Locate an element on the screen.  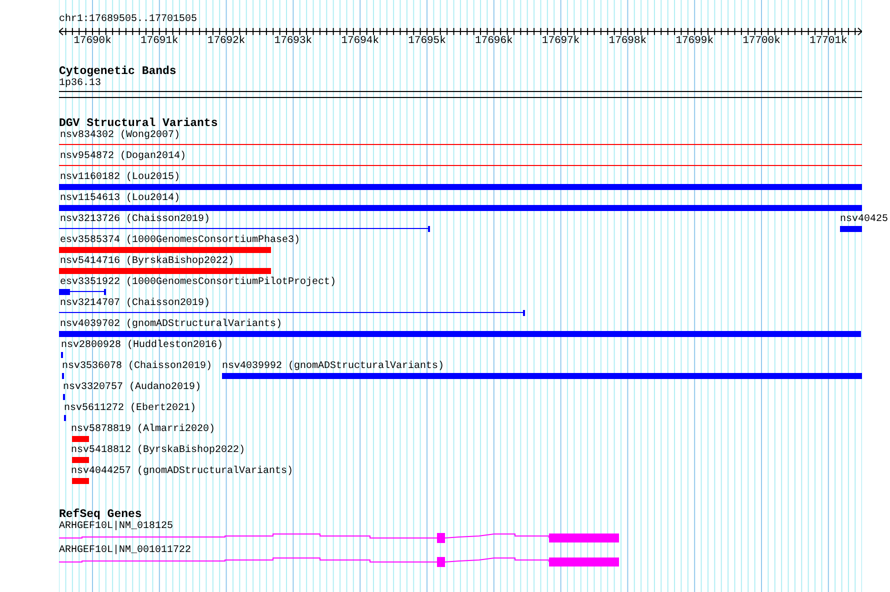
track-title: RefSeq Genes is located at coordinates (100, 515).